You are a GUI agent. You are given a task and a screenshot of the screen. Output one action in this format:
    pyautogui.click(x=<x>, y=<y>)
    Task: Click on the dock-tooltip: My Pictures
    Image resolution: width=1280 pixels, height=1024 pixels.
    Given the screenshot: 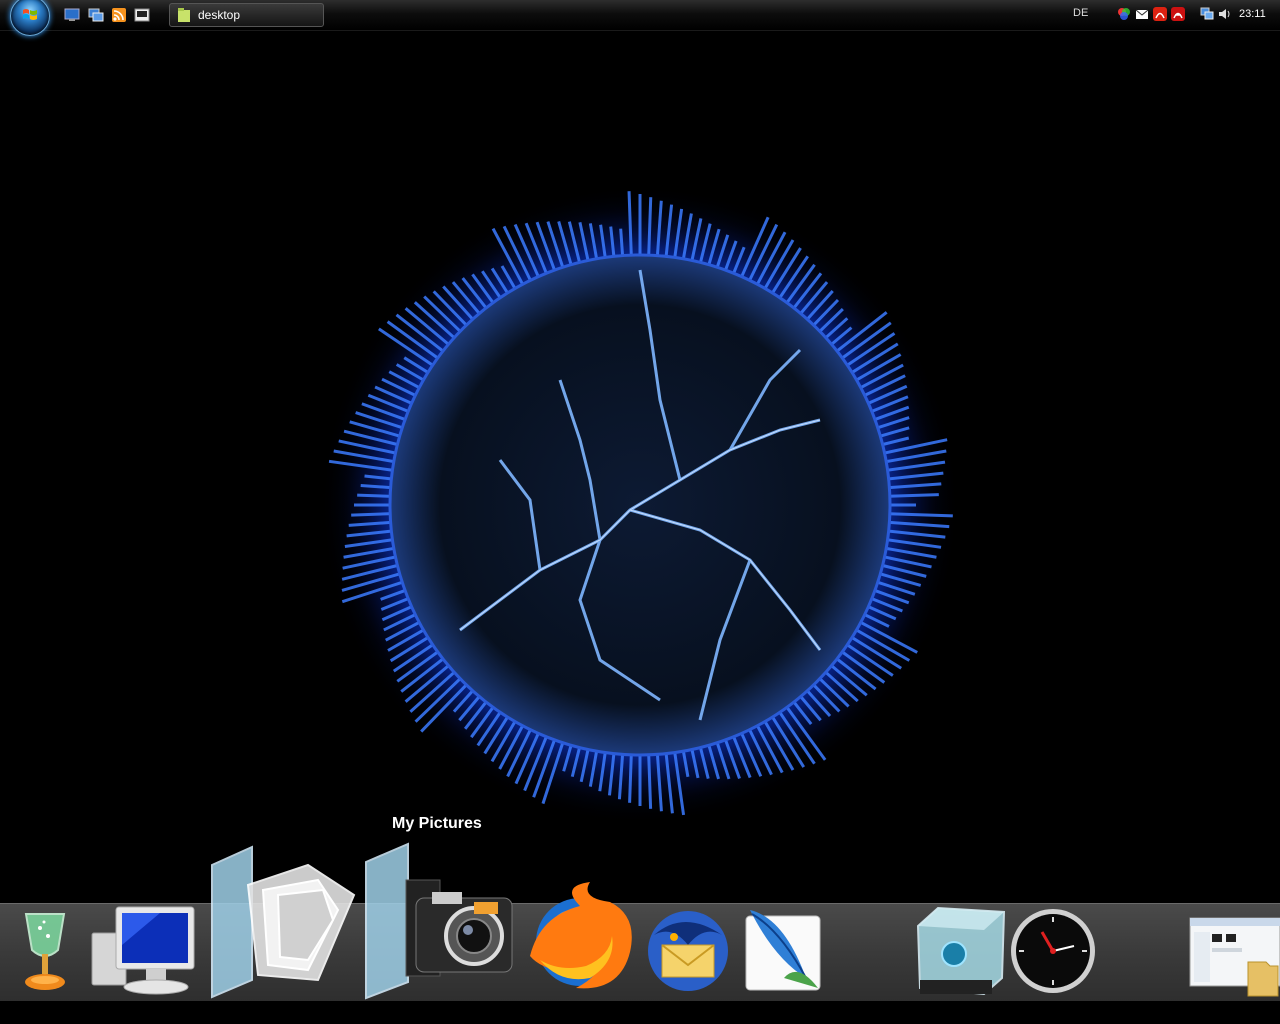 What is the action you would take?
    pyautogui.click(x=437, y=823)
    